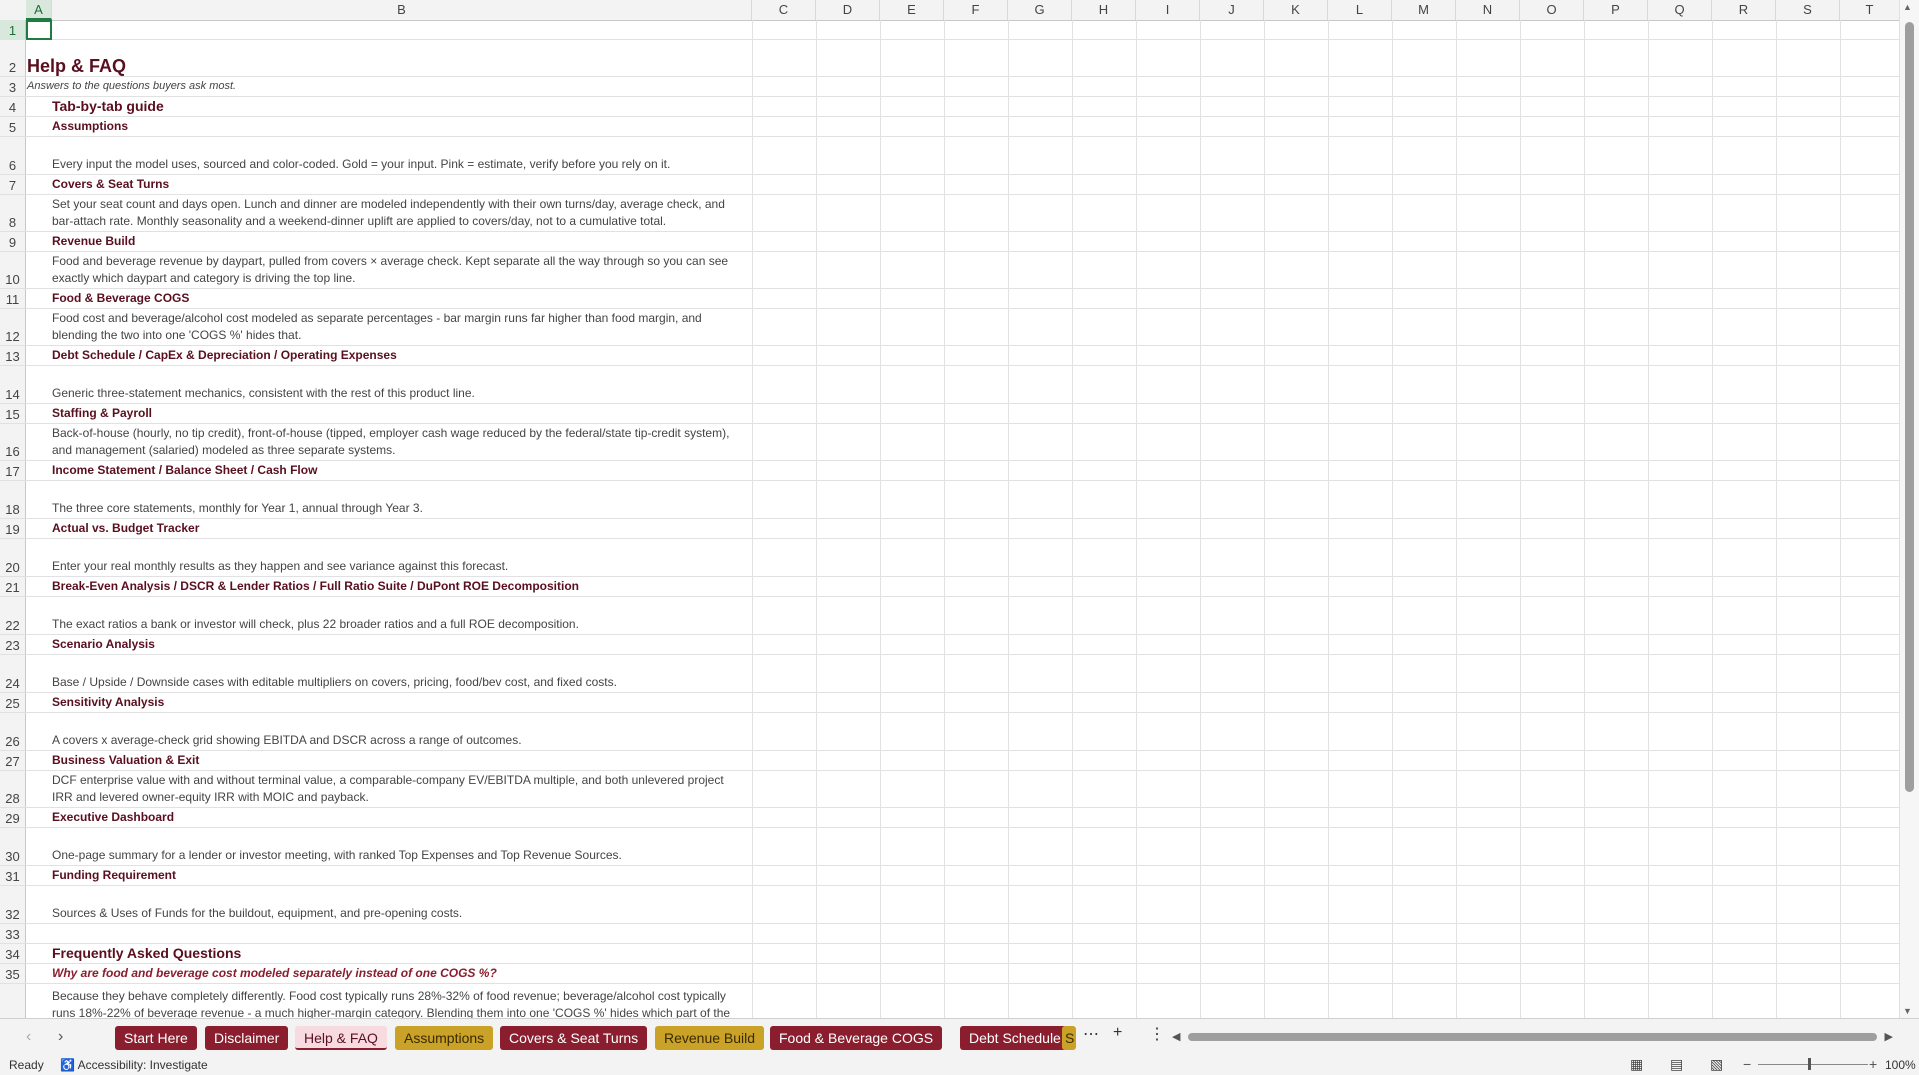 This screenshot has width=1919, height=1075. Describe the element at coordinates (13, 106) in the screenshot. I see `row-header: 4` at that location.